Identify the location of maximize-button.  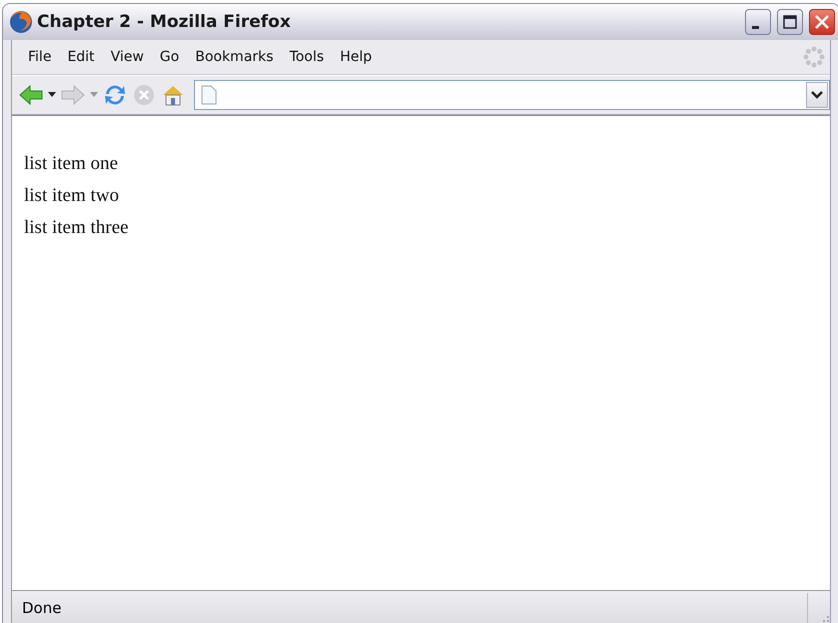
(790, 22).